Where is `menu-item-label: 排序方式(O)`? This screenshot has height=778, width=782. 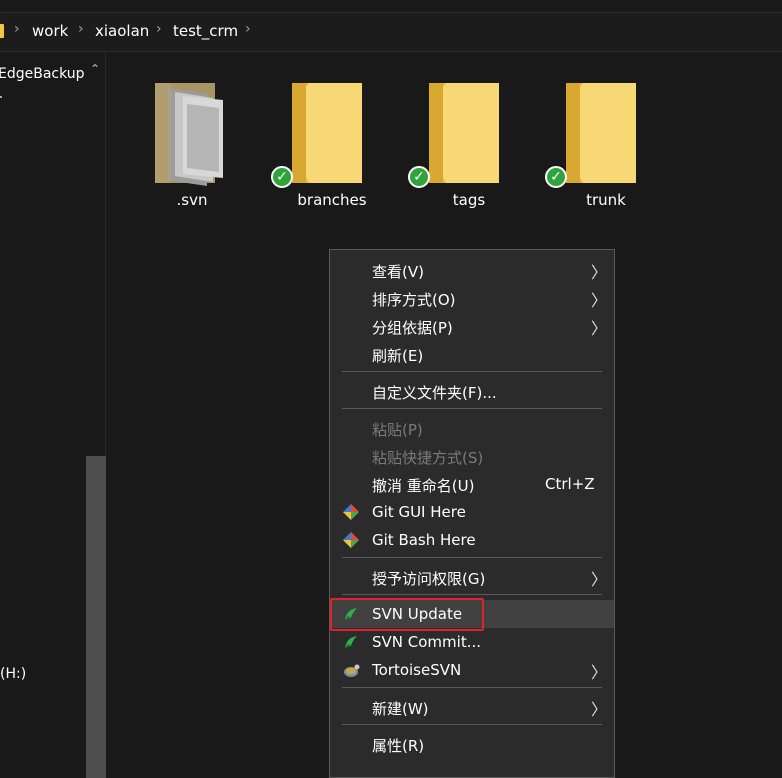 menu-item-label: 排序方式(O) is located at coordinates (414, 300).